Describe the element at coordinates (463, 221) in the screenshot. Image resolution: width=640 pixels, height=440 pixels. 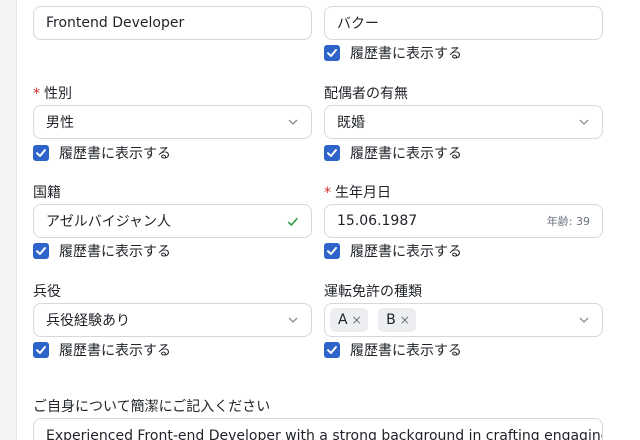
I see `birth-date-input: 15.06.1987 年齢: 39` at that location.